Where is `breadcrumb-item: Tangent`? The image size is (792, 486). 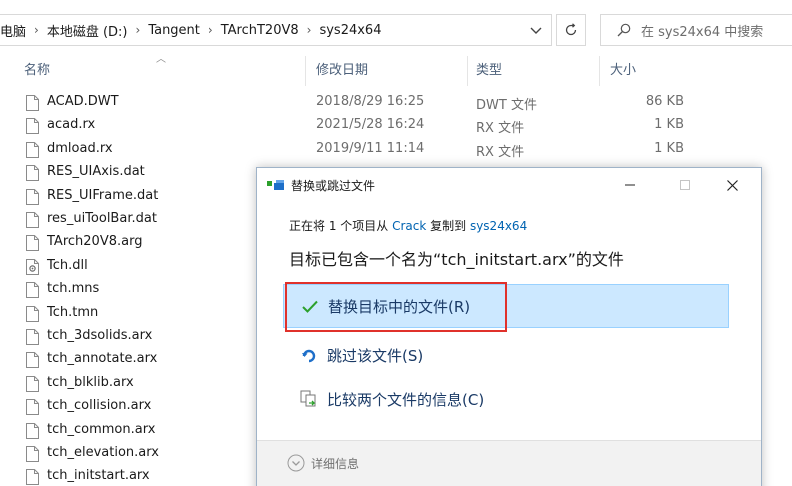
breadcrumb-item: Tangent is located at coordinates (174, 30).